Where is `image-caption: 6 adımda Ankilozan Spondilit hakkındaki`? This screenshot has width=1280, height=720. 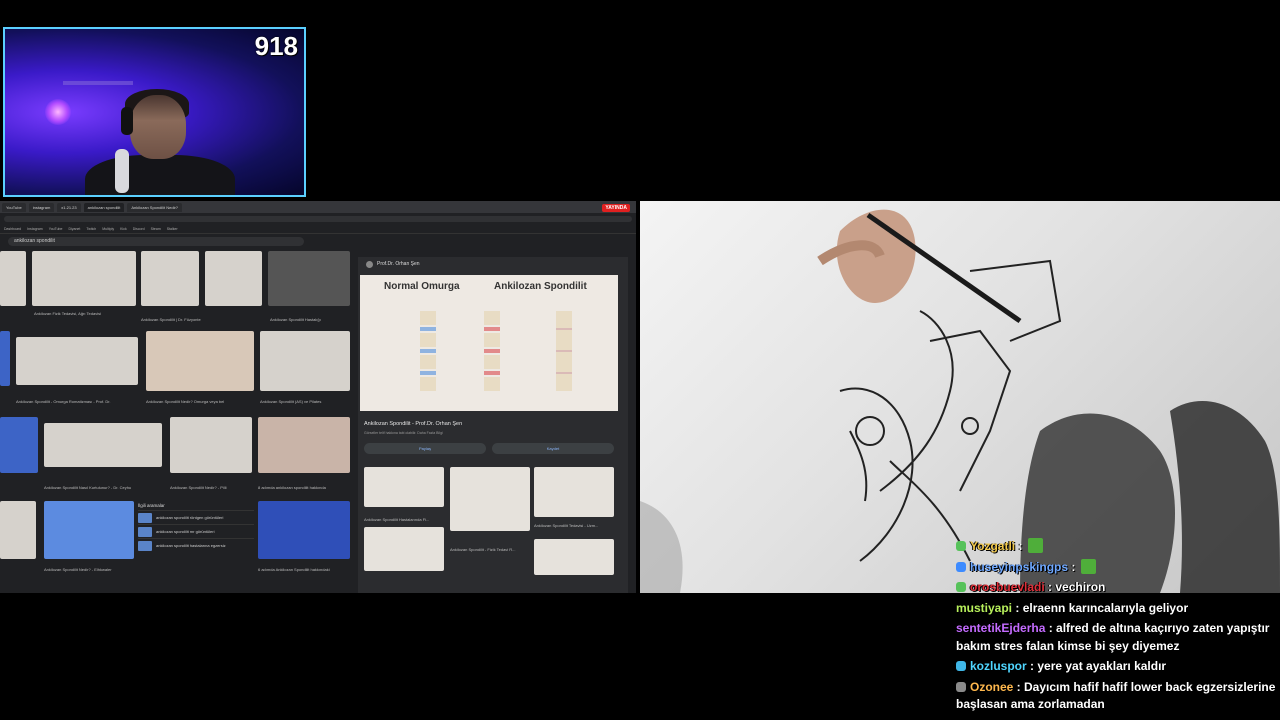
image-caption: 6 adımda Ankilozan Spondilit hakkındaki is located at coordinates (294, 569).